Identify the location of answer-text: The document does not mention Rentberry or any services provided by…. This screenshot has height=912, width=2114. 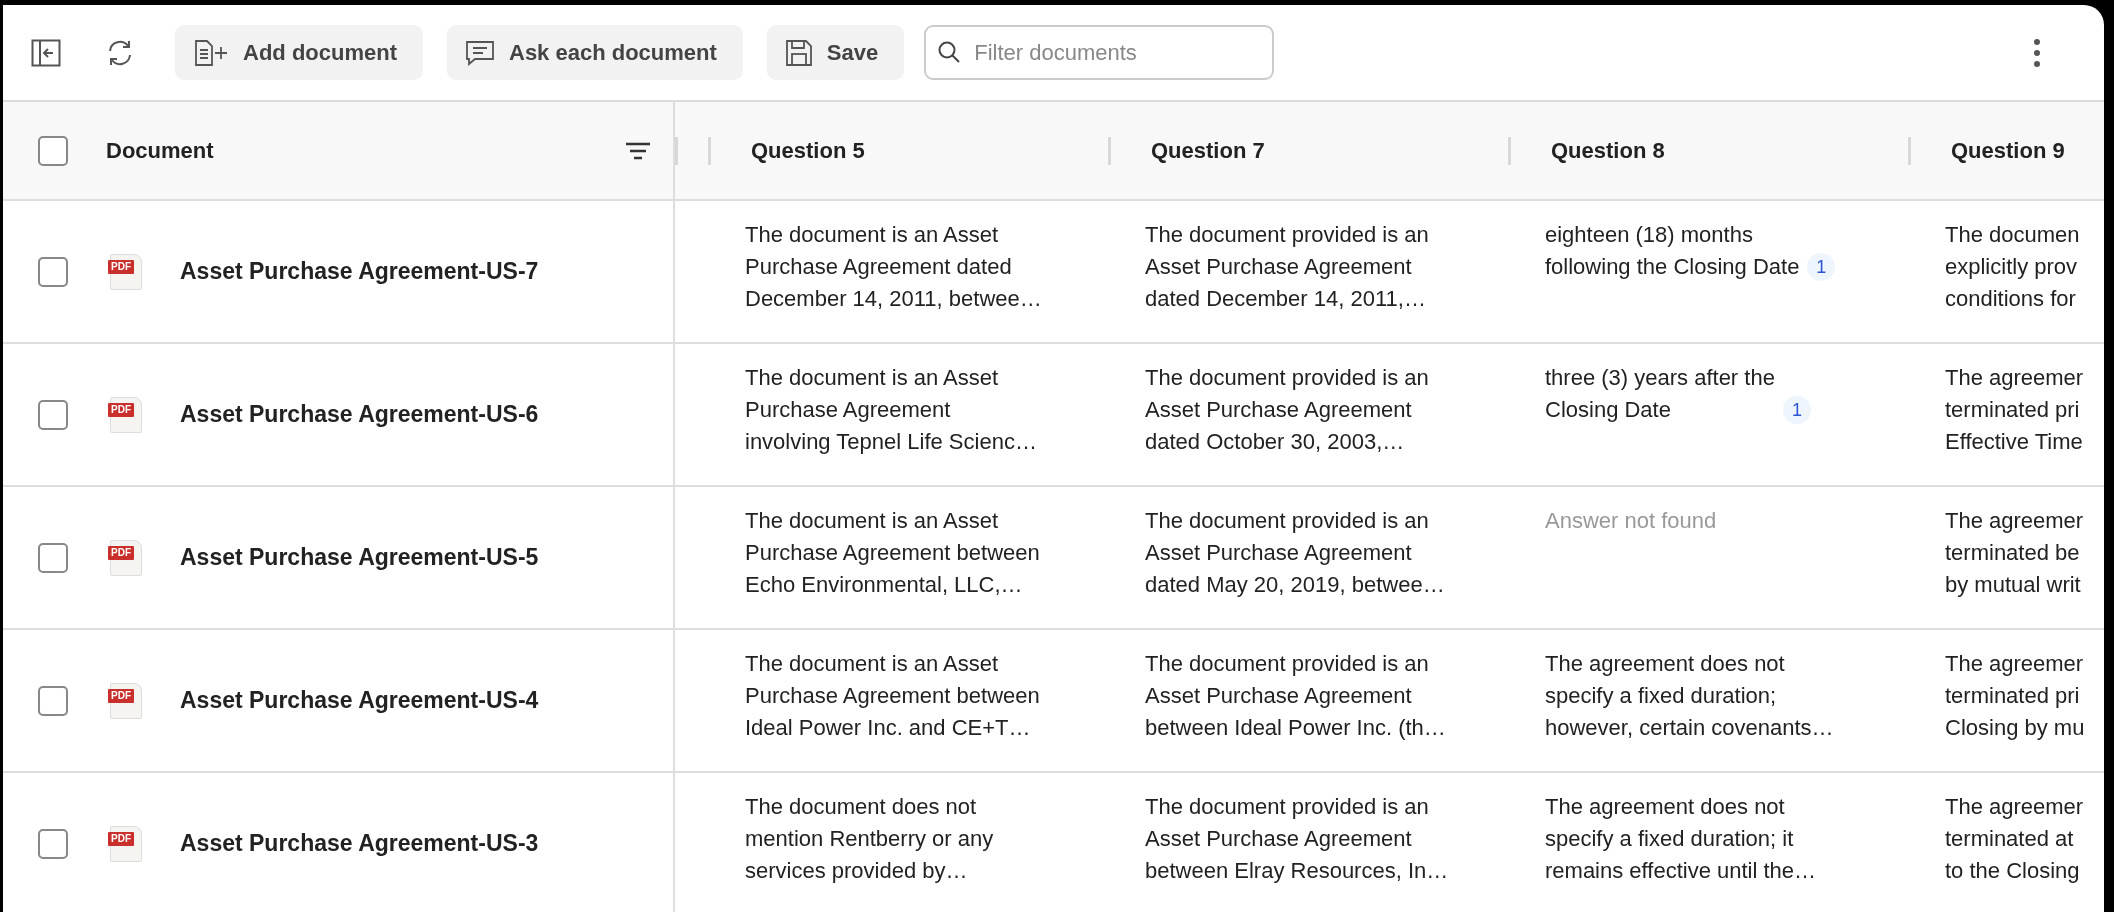
(869, 839).